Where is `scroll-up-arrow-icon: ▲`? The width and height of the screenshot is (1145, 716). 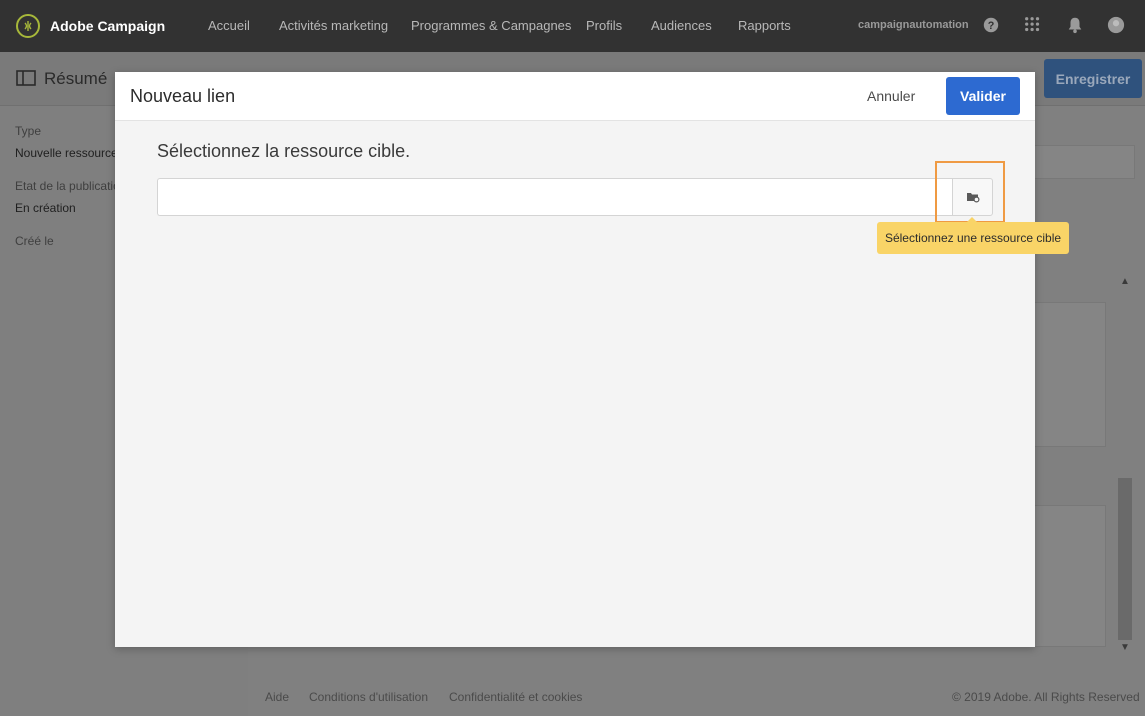
scroll-up-arrow-icon: ▲ is located at coordinates (1125, 281).